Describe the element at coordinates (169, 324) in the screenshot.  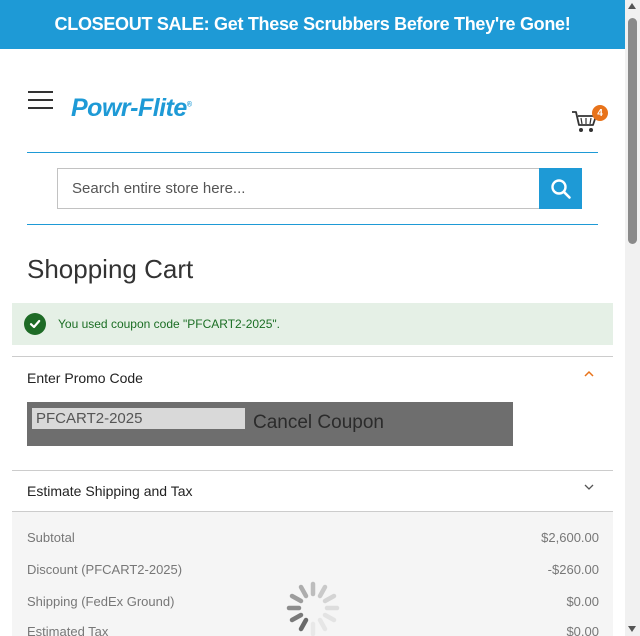
I see `success-message-text: You used coupon code "PFCART2-2025".` at that location.